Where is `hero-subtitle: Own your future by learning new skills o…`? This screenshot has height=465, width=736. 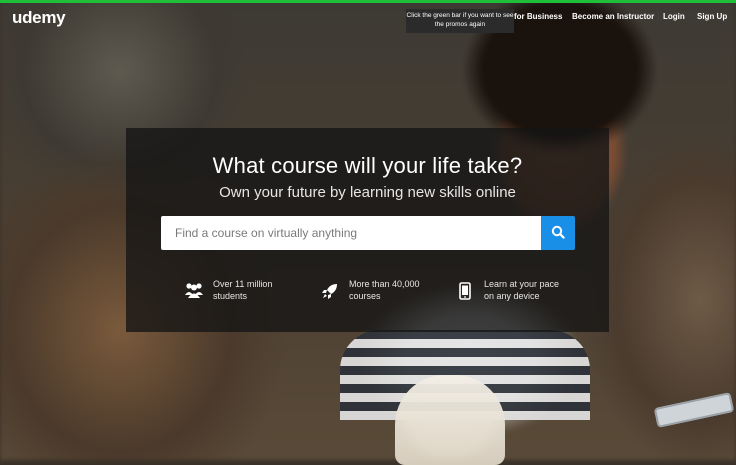 hero-subtitle: Own your future by learning new skills o… is located at coordinates (367, 192).